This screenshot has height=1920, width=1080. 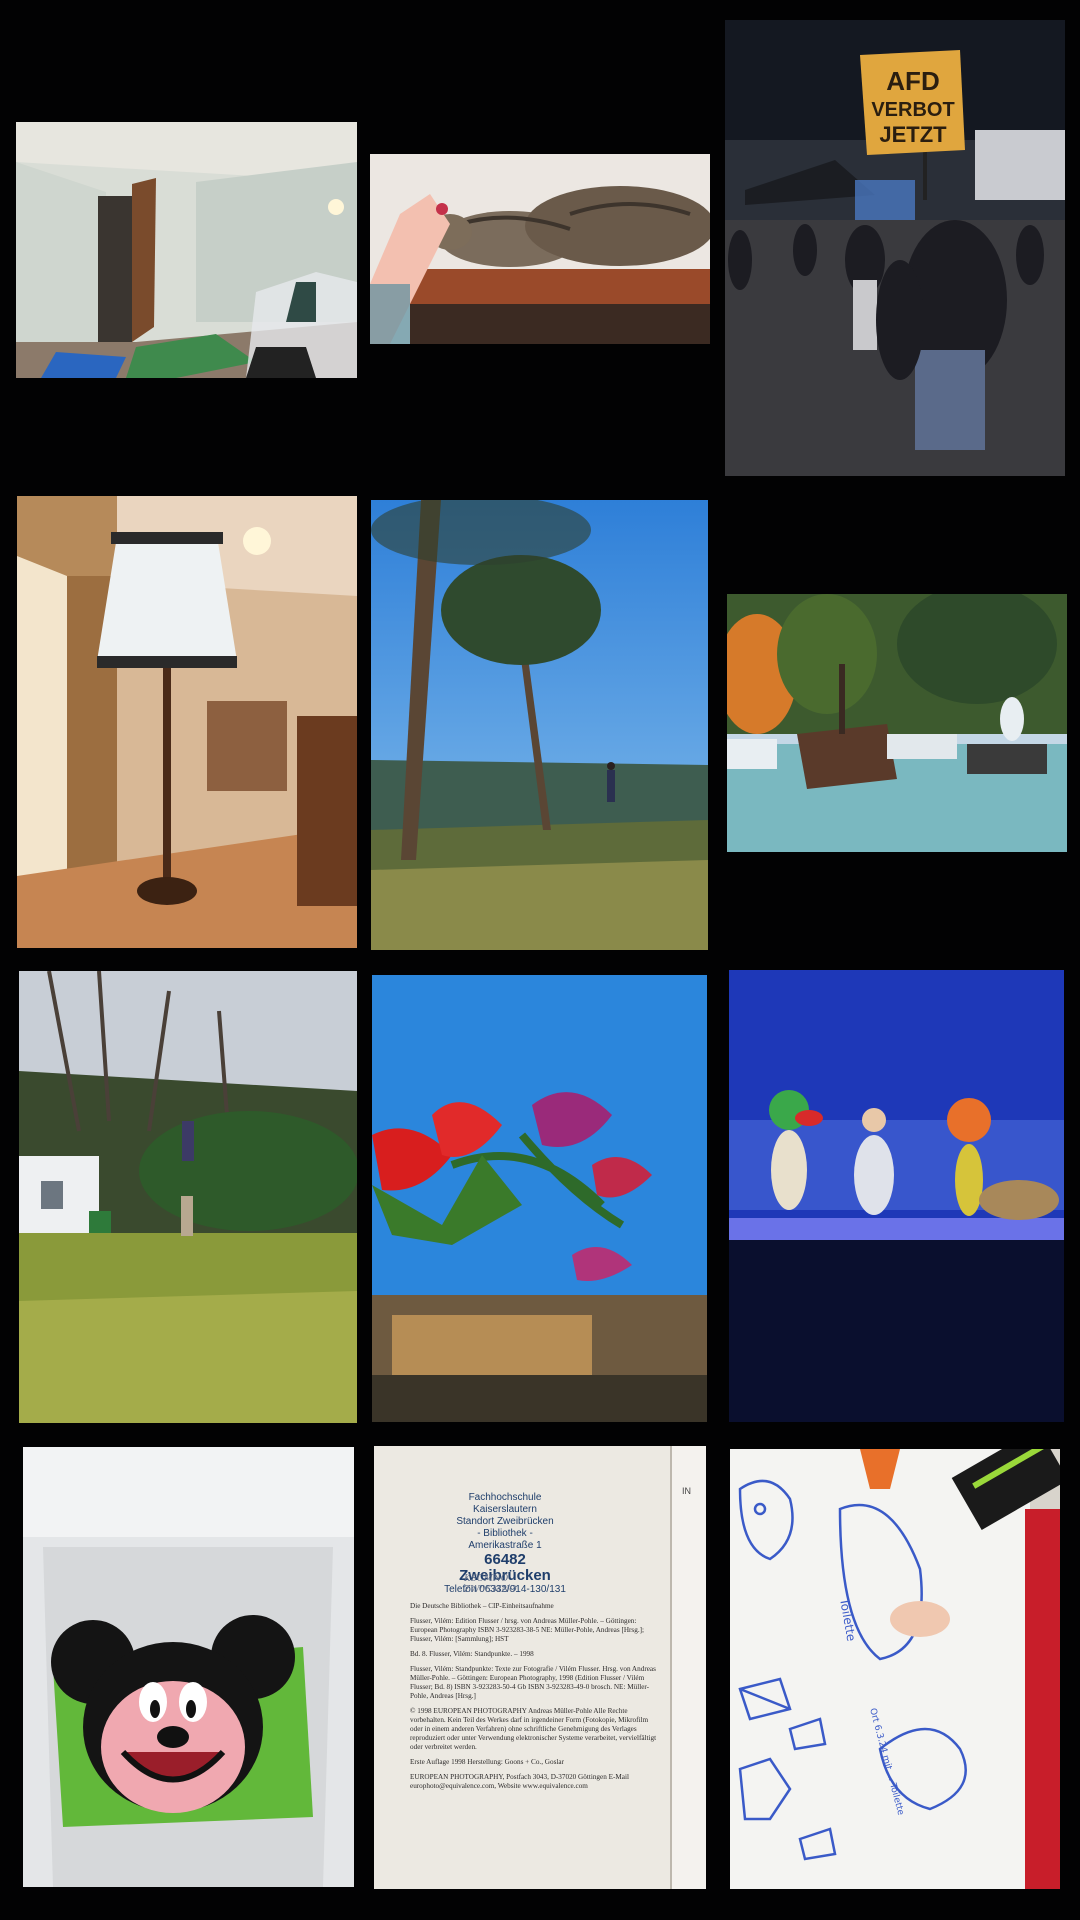 I want to click on photo-floor-lamp, so click(x=187, y=722).